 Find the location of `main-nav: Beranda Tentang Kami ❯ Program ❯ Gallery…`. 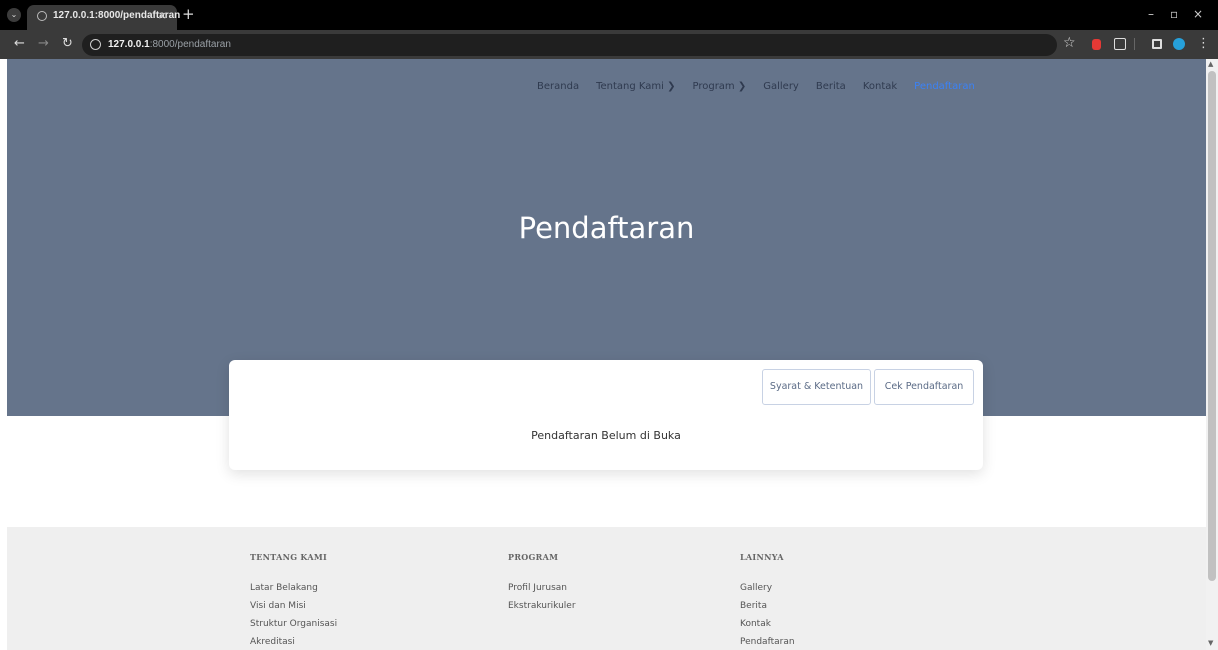

main-nav: Beranda Tentang Kami ❯ Program ❯ Gallery… is located at coordinates (756, 86).